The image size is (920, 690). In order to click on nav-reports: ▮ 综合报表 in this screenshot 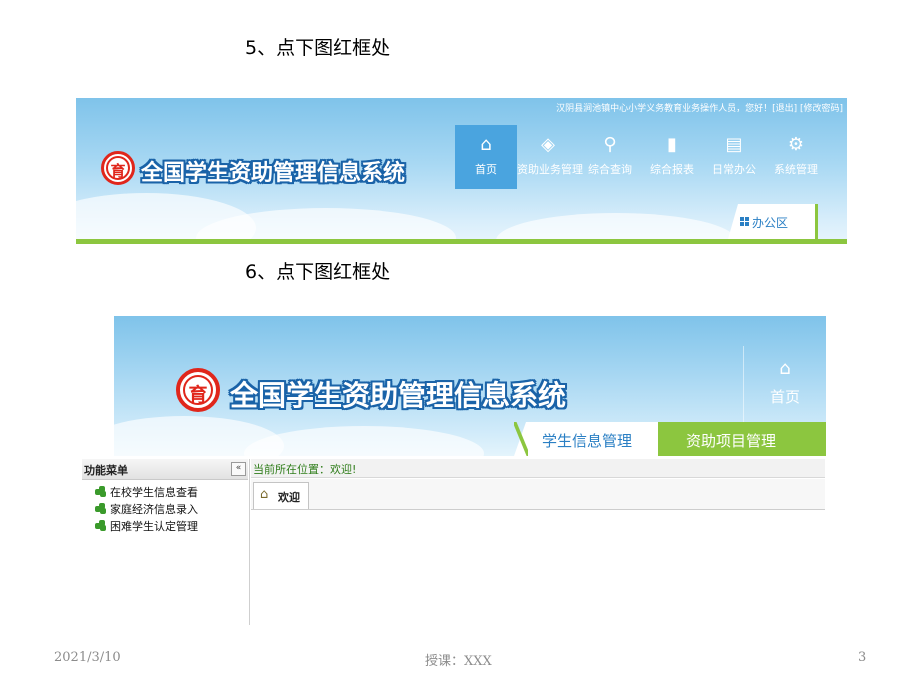, I will do `click(672, 157)`.